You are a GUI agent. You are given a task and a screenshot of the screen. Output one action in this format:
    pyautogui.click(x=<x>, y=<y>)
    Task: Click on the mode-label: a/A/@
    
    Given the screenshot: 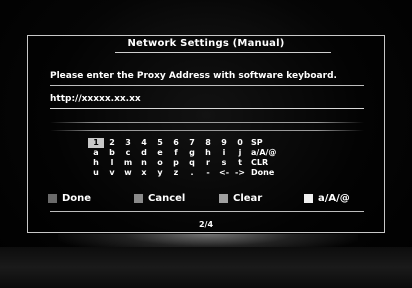 What is the action you would take?
    pyautogui.click(x=334, y=198)
    